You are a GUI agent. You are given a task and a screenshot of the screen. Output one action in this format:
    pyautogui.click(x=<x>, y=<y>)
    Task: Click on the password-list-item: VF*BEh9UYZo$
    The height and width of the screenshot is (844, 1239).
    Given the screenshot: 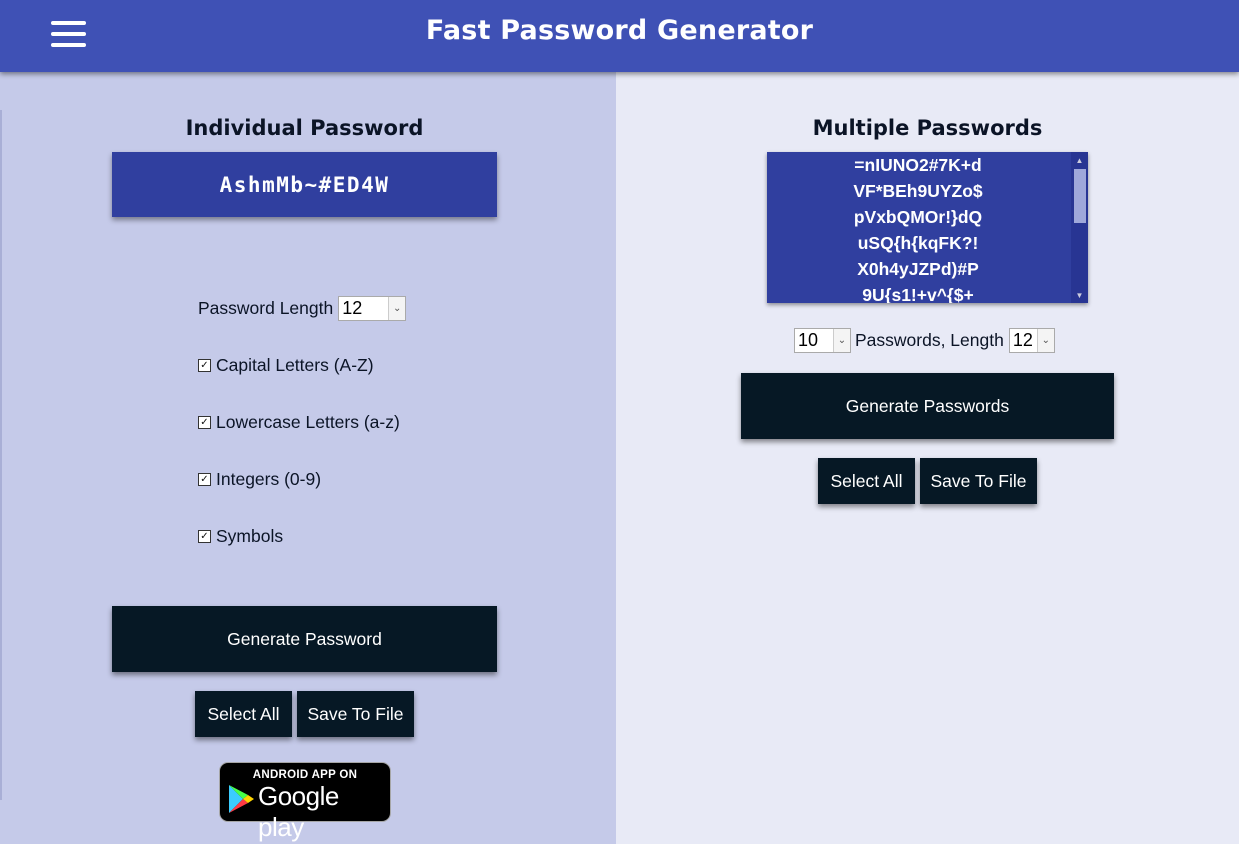 What is the action you would take?
    pyautogui.click(x=918, y=191)
    